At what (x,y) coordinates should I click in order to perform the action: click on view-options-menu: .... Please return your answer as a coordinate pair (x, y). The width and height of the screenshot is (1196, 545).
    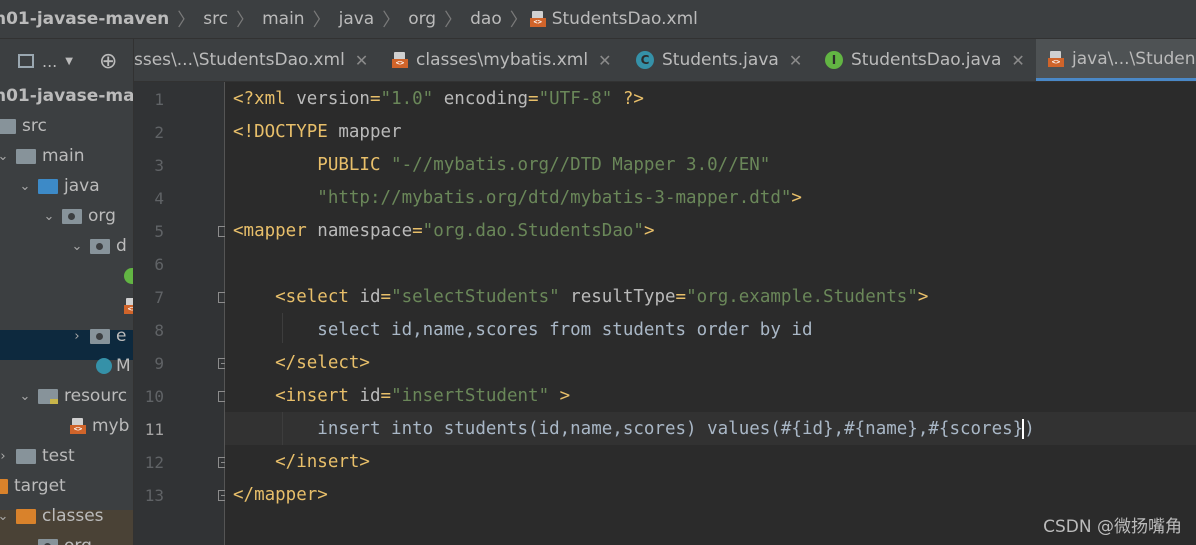
    Looking at the image, I should click on (49, 61).